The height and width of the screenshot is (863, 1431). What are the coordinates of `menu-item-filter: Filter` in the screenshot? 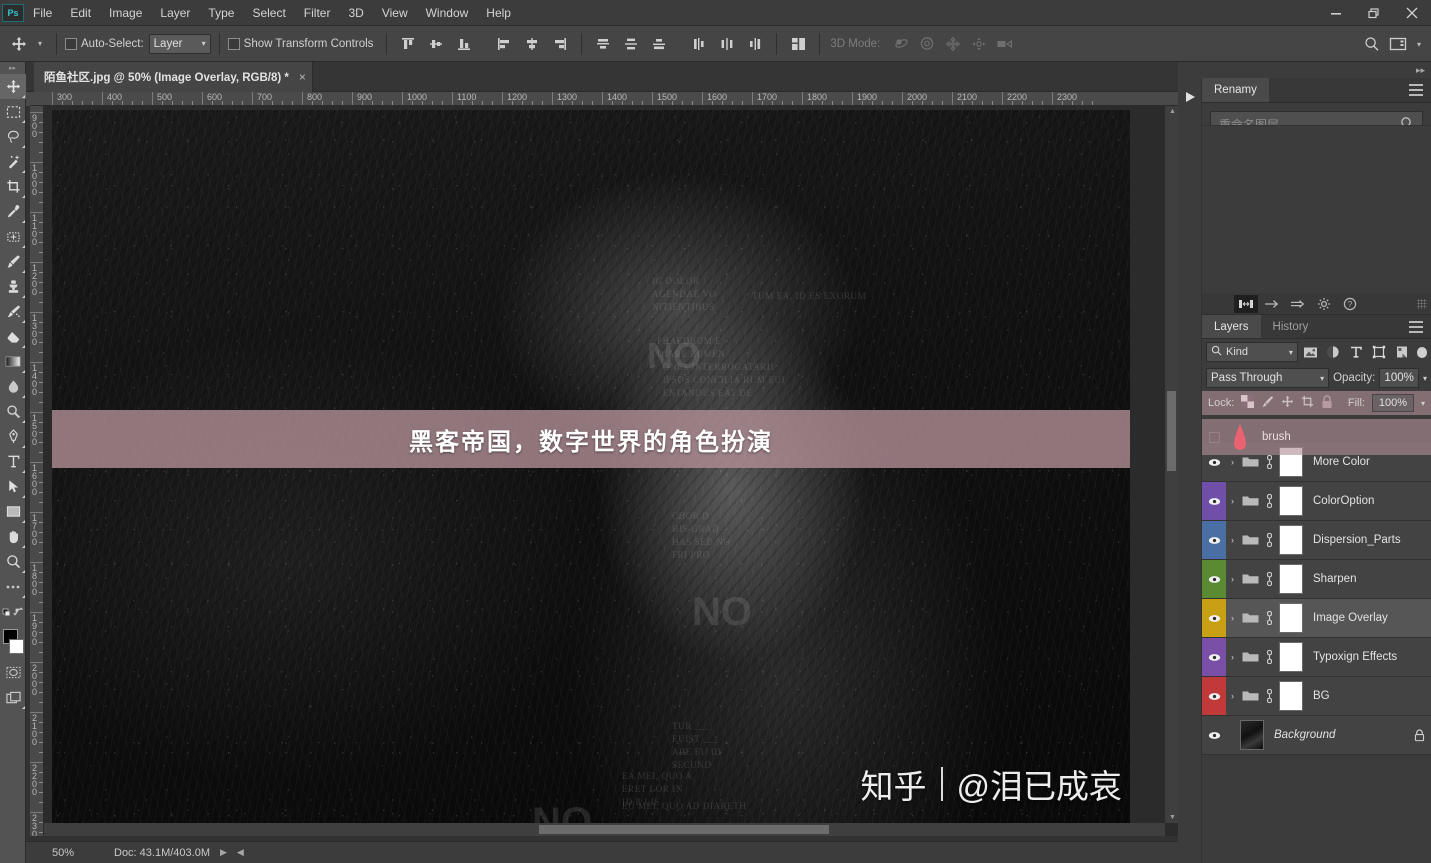 It's located at (317, 13).